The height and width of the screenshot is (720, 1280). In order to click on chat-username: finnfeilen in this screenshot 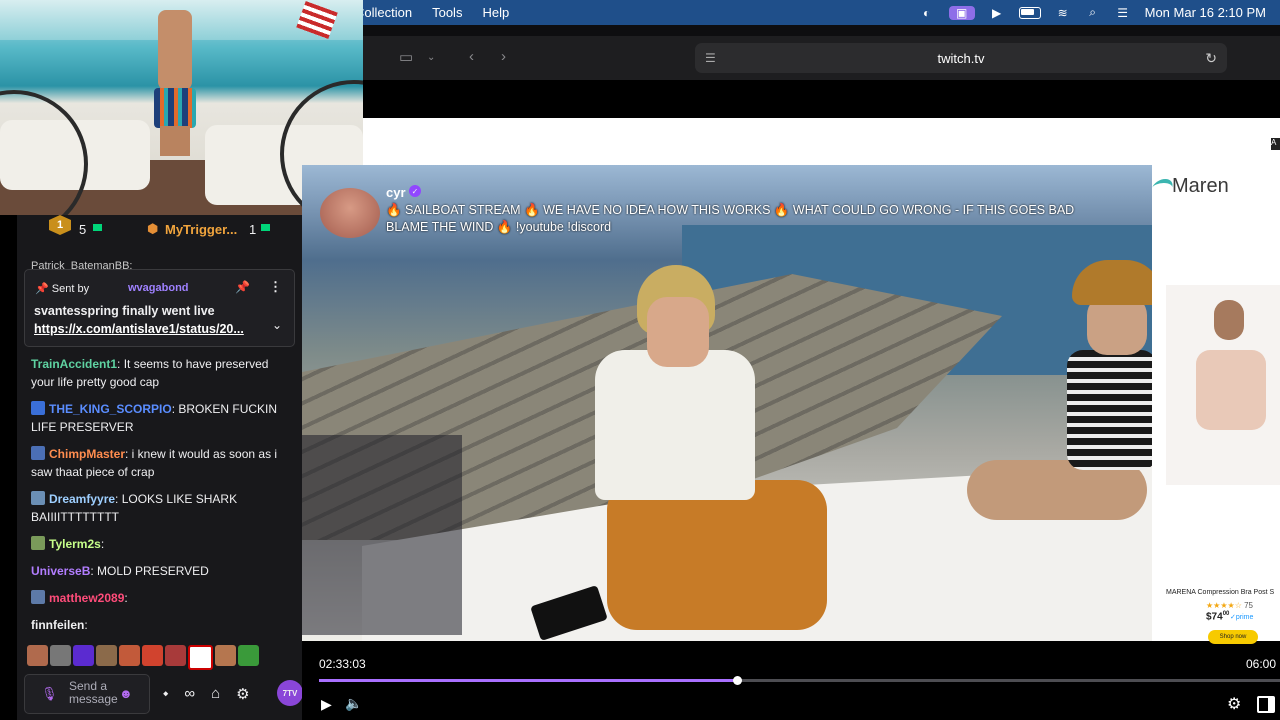, I will do `click(57, 625)`.